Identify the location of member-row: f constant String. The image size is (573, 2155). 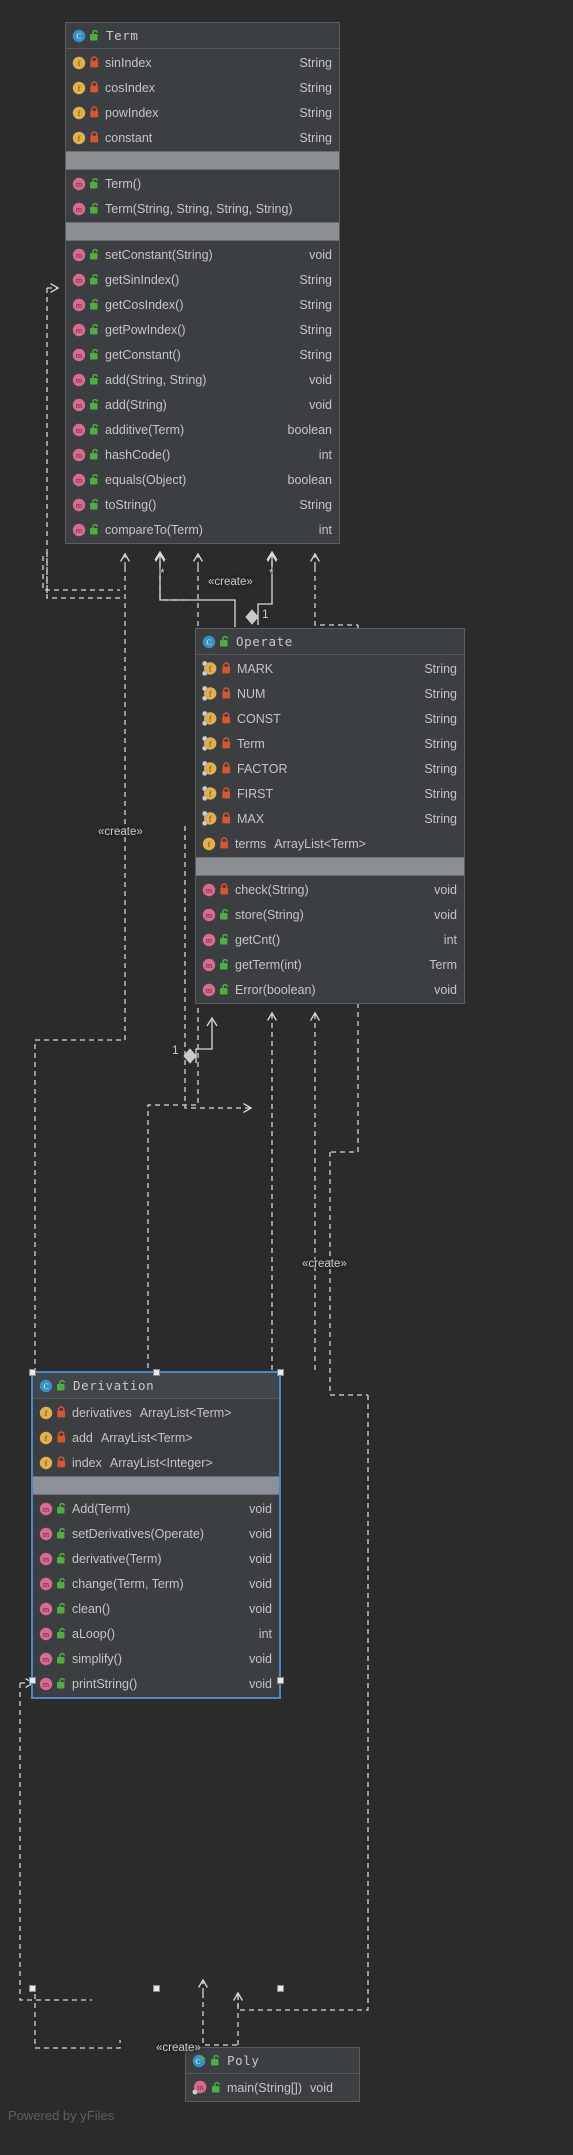
(202, 137).